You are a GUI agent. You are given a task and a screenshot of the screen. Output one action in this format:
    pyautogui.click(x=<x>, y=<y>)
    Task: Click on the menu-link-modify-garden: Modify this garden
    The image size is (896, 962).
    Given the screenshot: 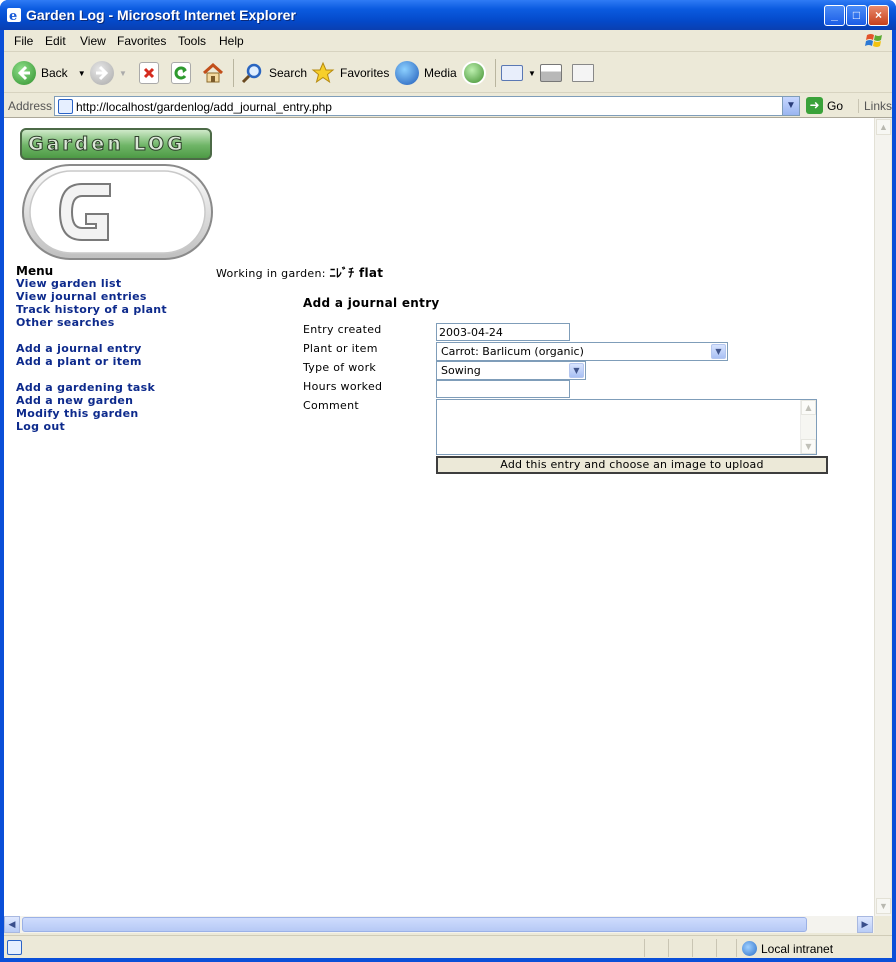 What is the action you would take?
    pyautogui.click(x=77, y=413)
    